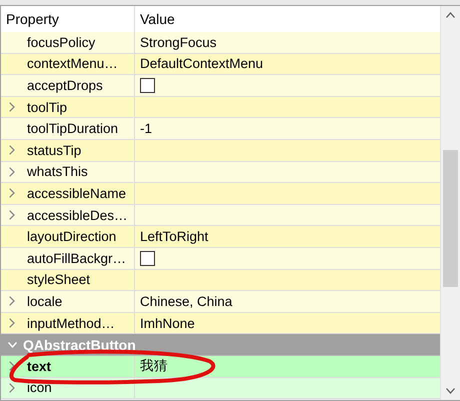  Describe the element at coordinates (202, 64) in the screenshot. I see `property-value: DefaultContextMenu` at that location.